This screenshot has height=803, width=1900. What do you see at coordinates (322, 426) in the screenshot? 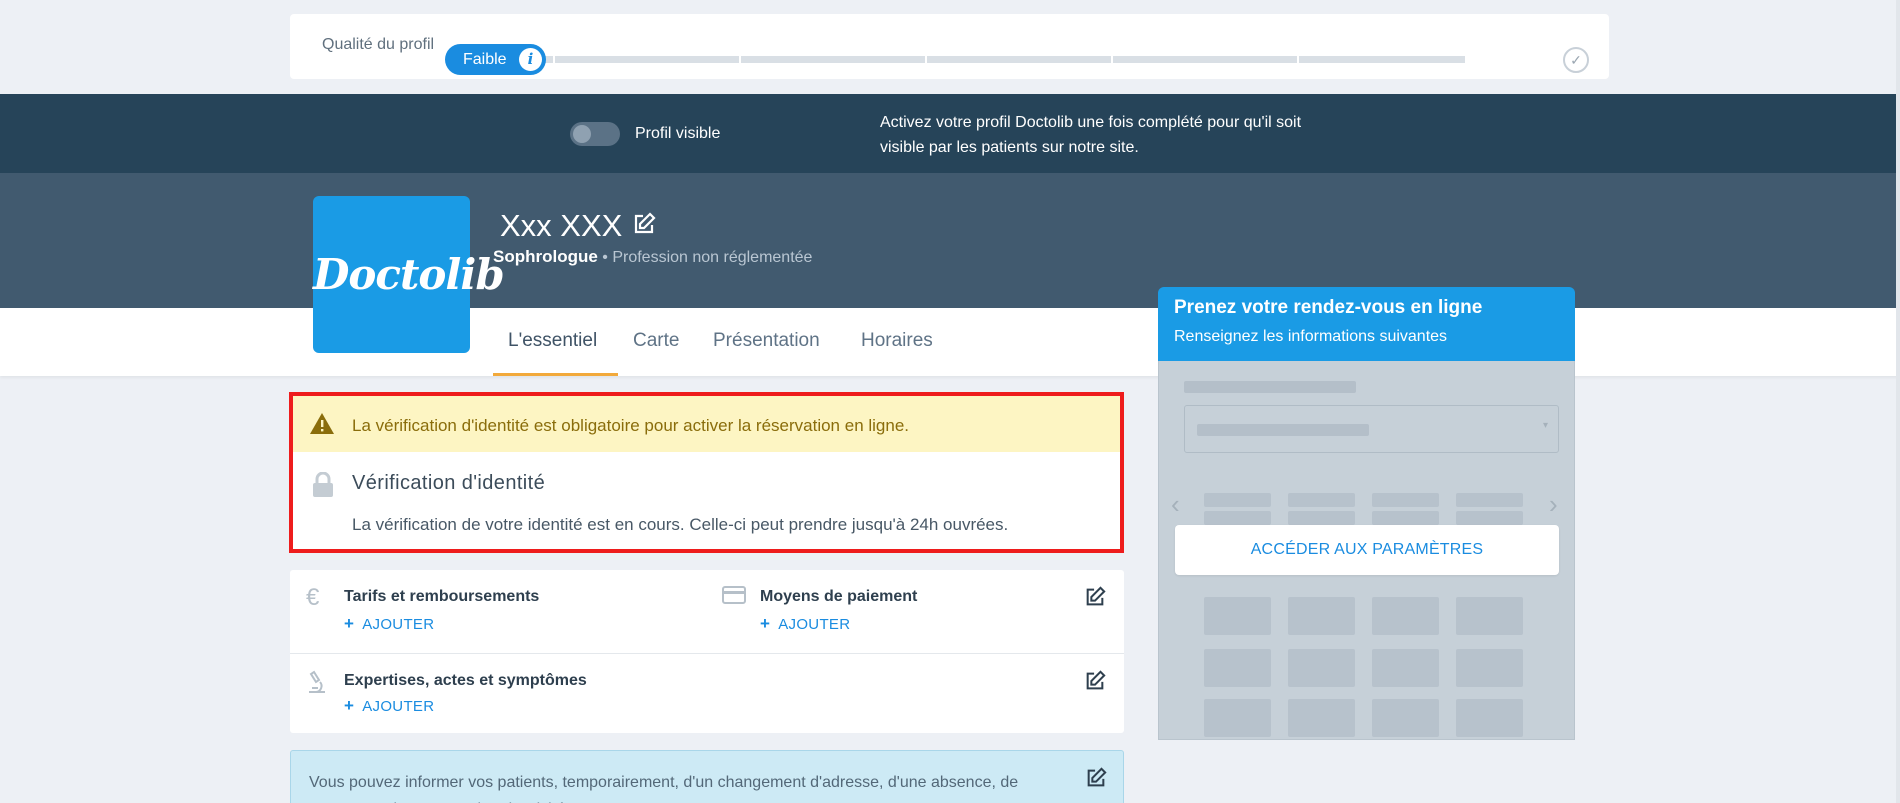
I see `warning-icon` at bounding box center [322, 426].